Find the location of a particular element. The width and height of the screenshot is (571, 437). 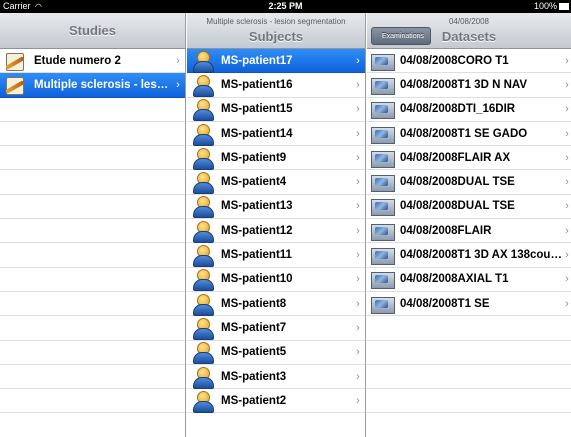

subject-item: MS-patient11 › is located at coordinates (276, 255).